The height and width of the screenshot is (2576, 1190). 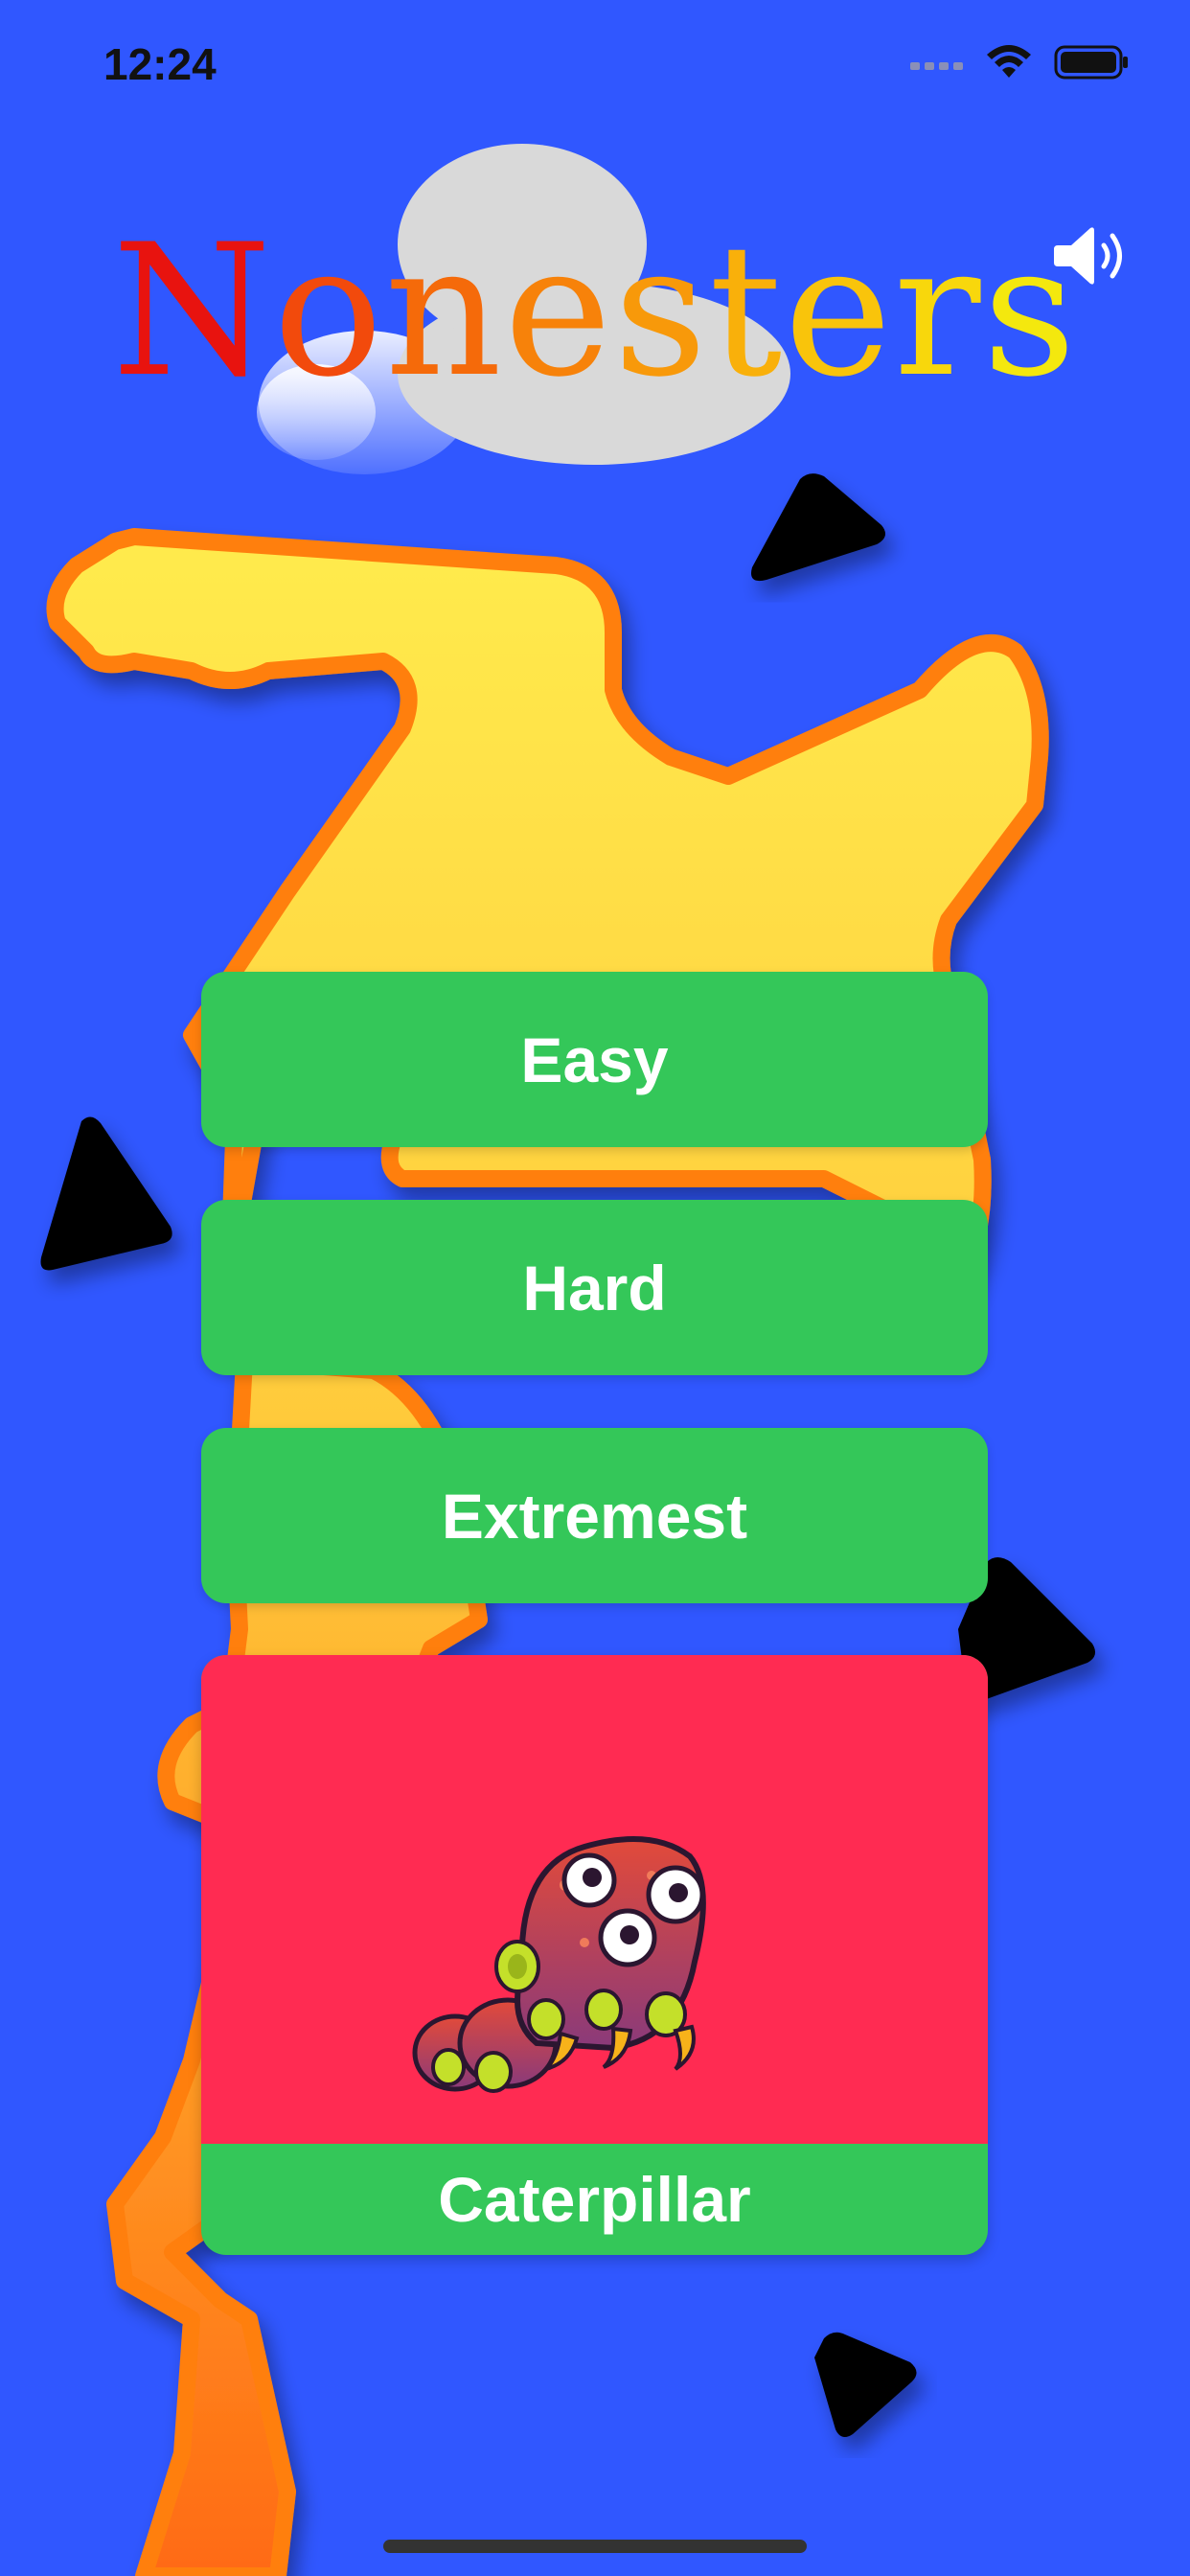 I want to click on easy-button: Easy, so click(x=594, y=1059).